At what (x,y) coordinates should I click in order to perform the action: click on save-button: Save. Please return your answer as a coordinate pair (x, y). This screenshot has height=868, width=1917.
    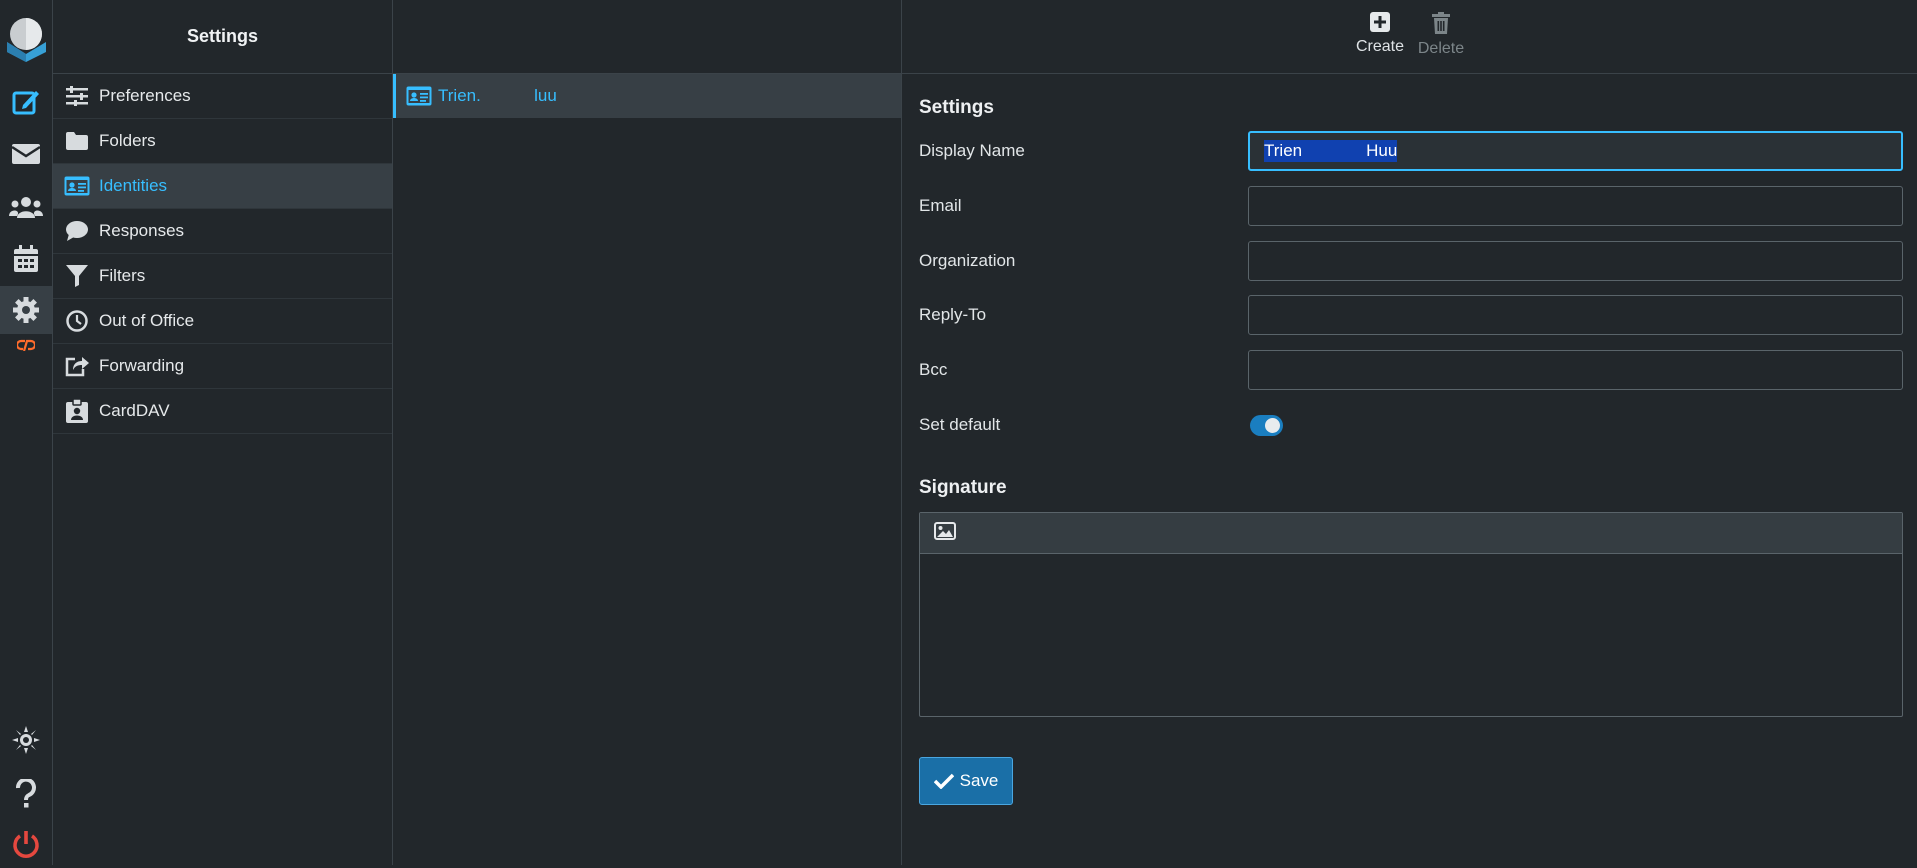
    Looking at the image, I should click on (966, 781).